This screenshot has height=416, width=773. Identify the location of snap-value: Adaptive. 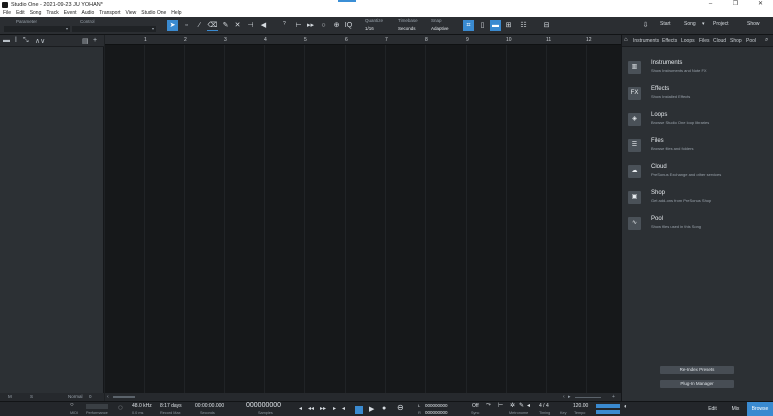
(440, 28).